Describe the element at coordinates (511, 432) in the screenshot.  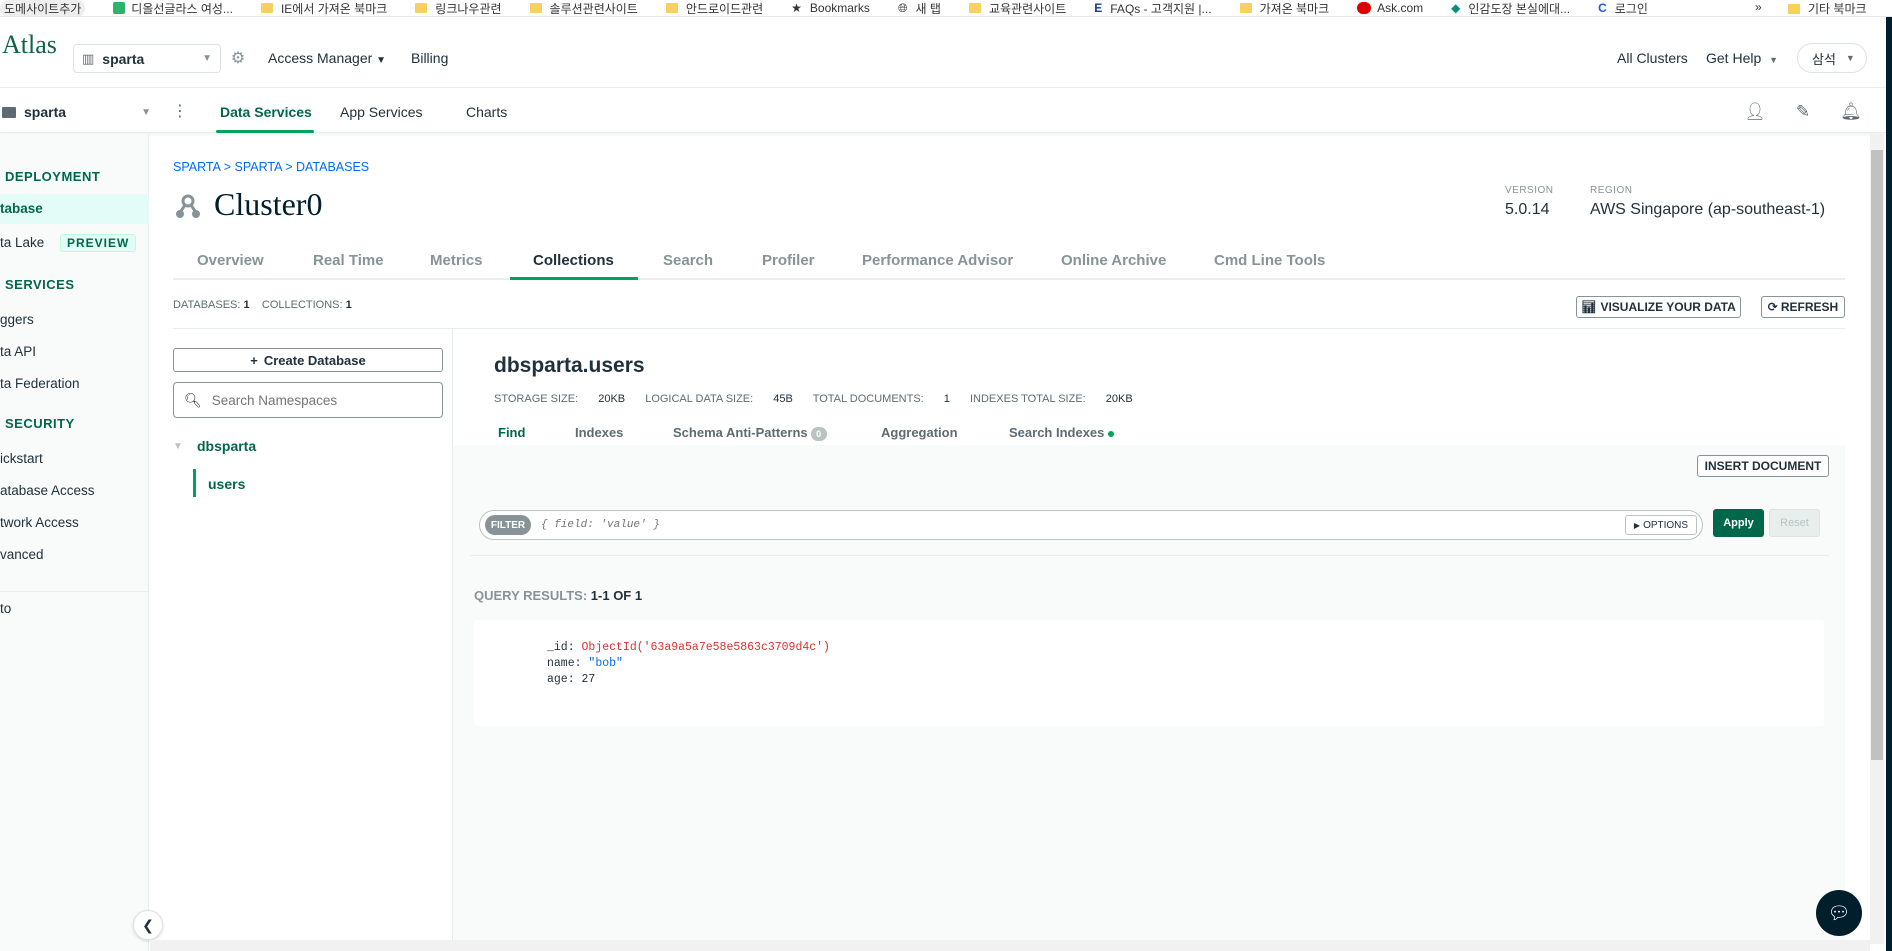
I see `subtab-find: Find` at that location.